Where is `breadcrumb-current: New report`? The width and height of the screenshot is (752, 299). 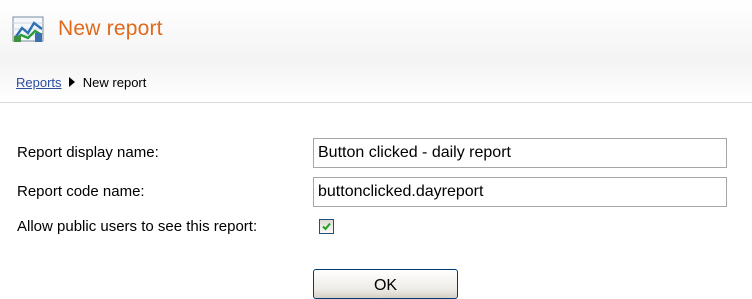
breadcrumb-current: New report is located at coordinates (114, 82).